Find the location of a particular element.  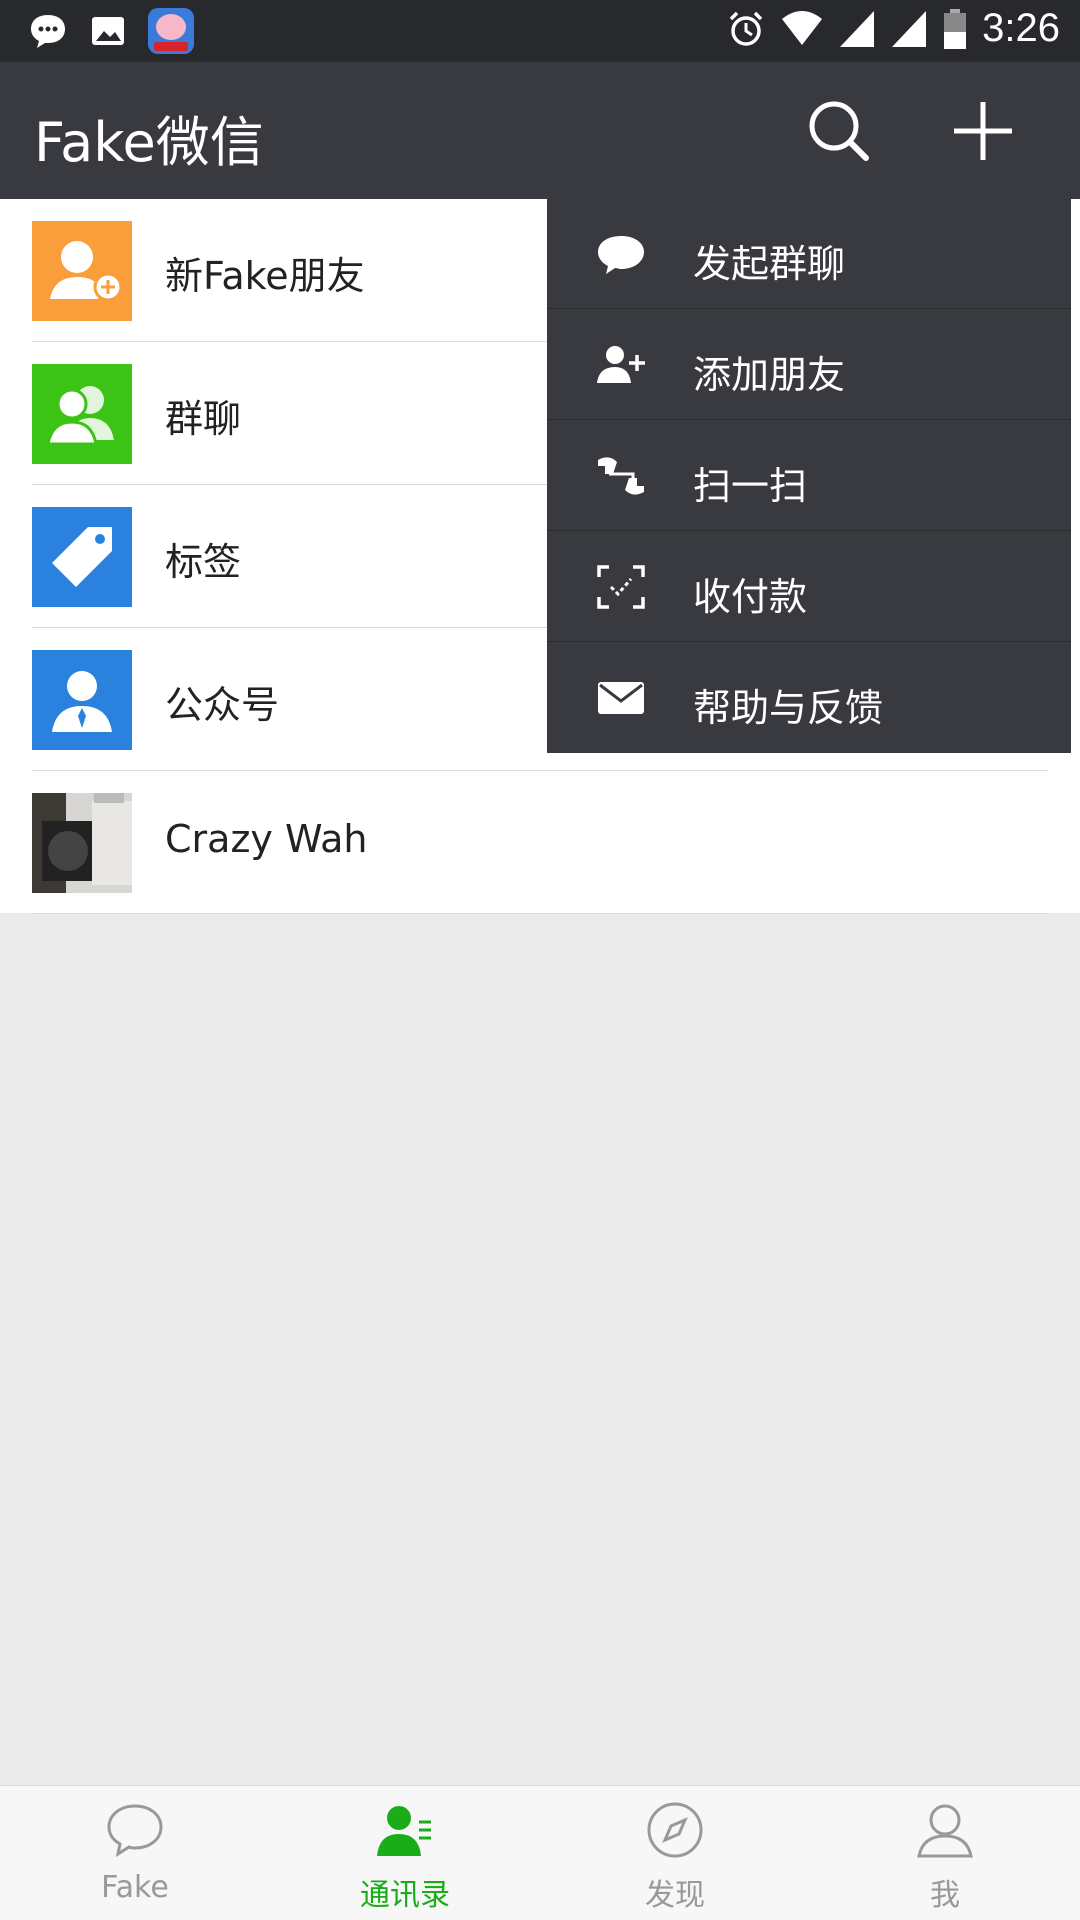

list-item-contact: Crazy Wah is located at coordinates (540, 842).